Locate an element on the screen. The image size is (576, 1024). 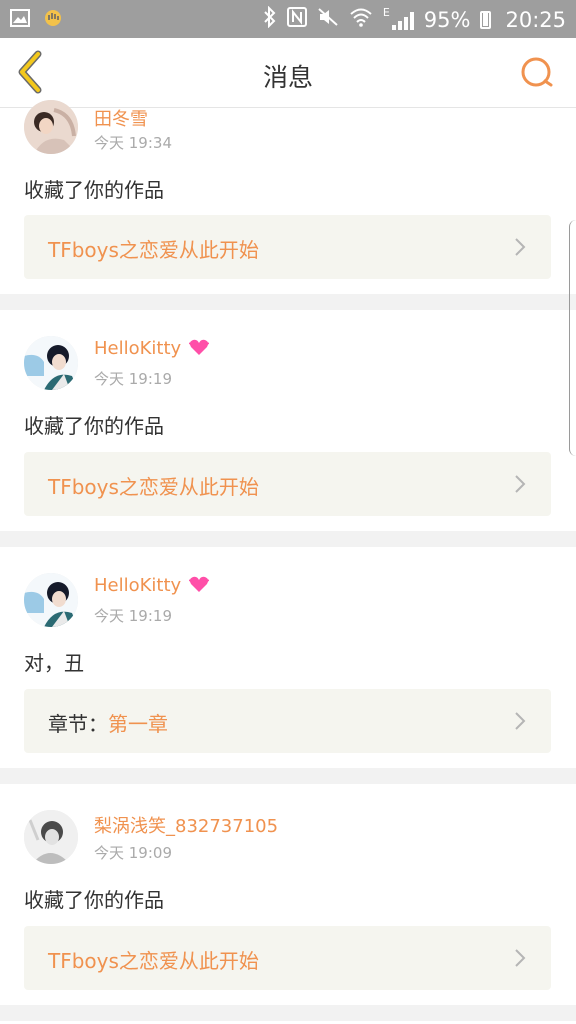
clock: 20:25 is located at coordinates (535, 19).